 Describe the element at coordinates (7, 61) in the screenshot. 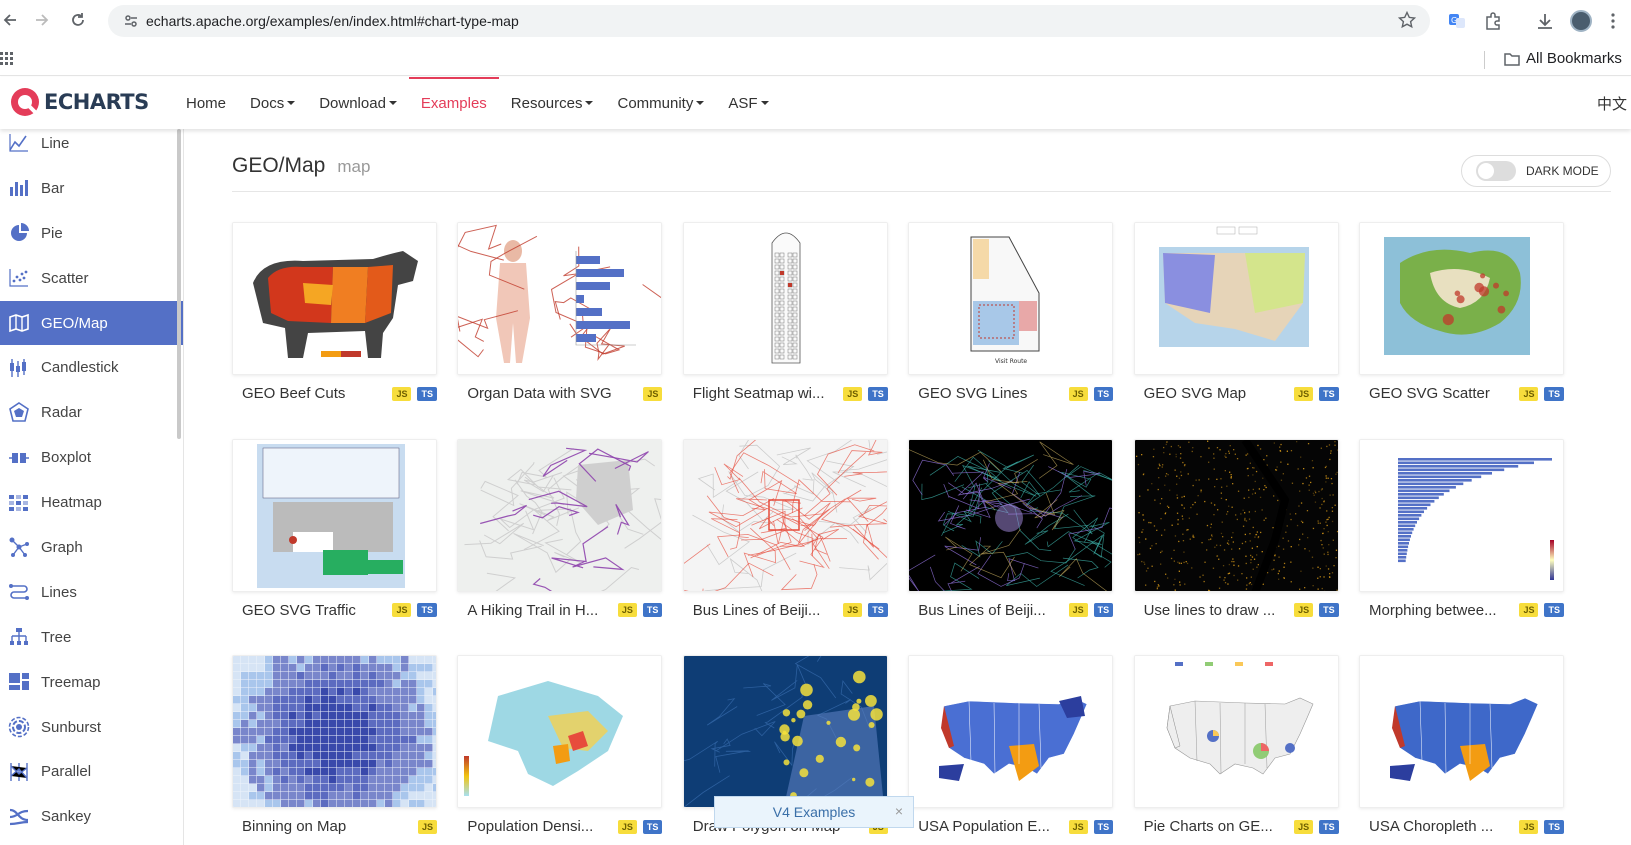

I see `apps-grid-icon` at that location.